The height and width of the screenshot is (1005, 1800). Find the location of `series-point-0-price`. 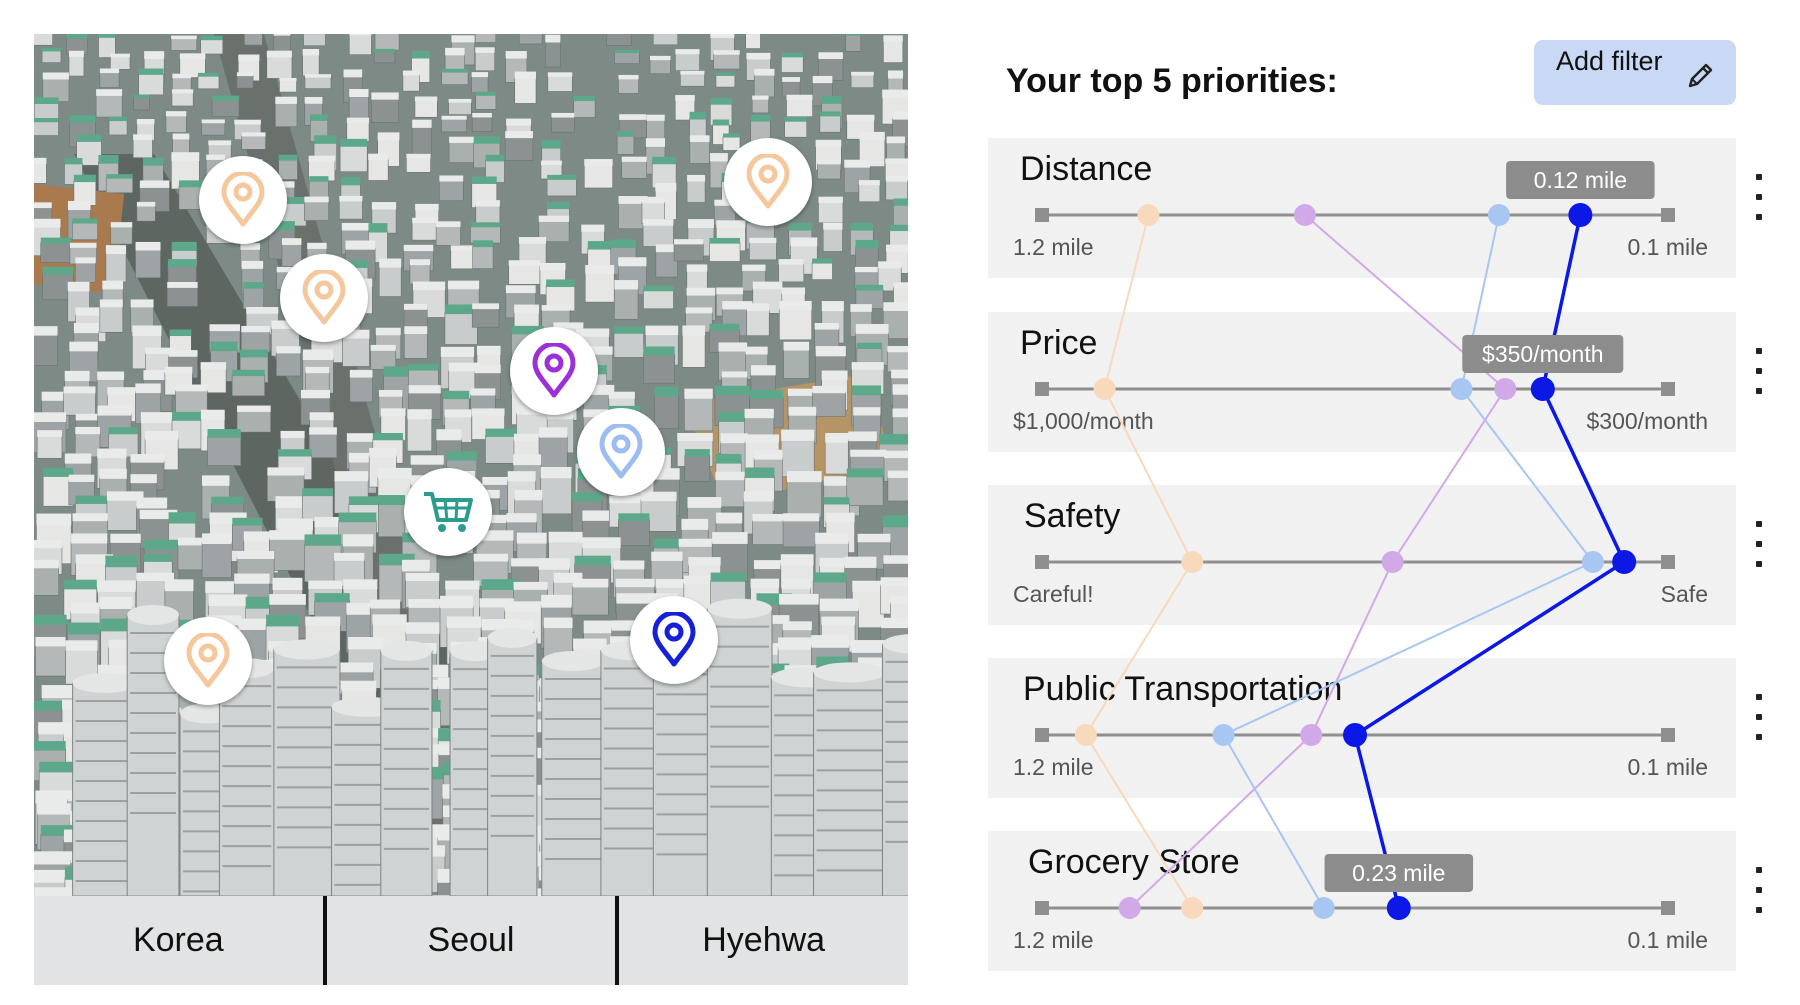

series-point-0-price is located at coordinates (1104, 389).